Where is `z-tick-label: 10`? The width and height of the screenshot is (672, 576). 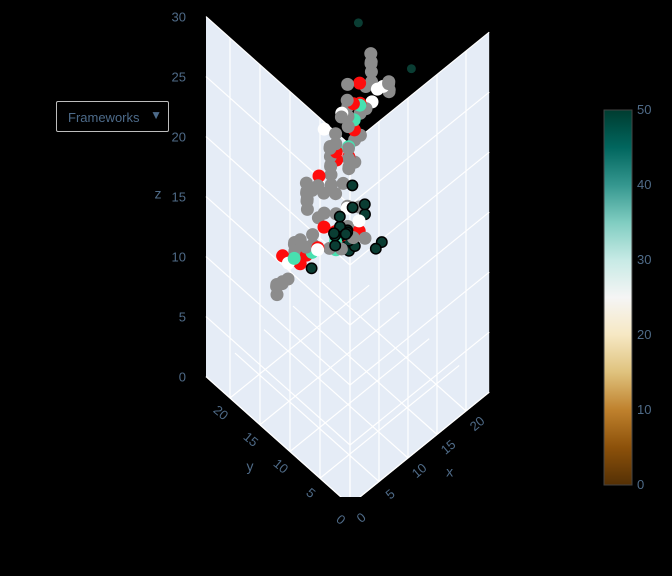 z-tick-label: 10 is located at coordinates (179, 257).